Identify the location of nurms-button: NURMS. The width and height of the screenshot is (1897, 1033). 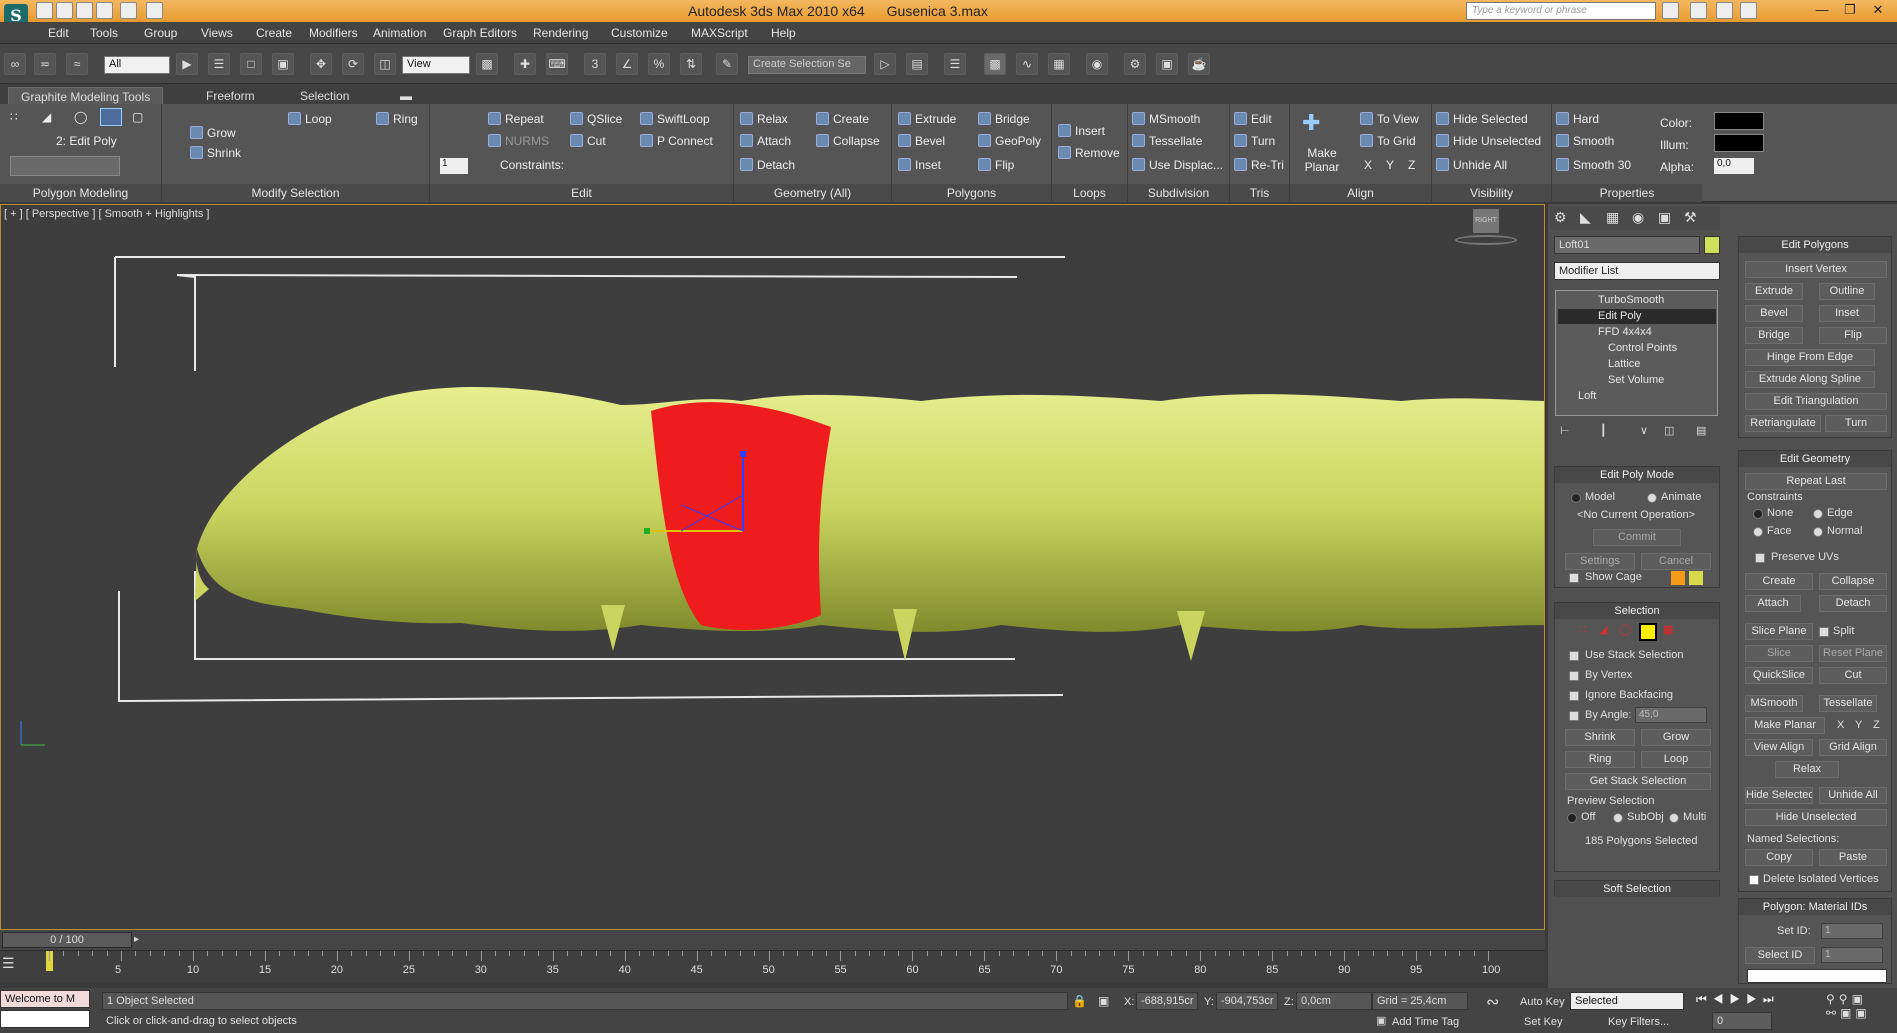
(518, 141).